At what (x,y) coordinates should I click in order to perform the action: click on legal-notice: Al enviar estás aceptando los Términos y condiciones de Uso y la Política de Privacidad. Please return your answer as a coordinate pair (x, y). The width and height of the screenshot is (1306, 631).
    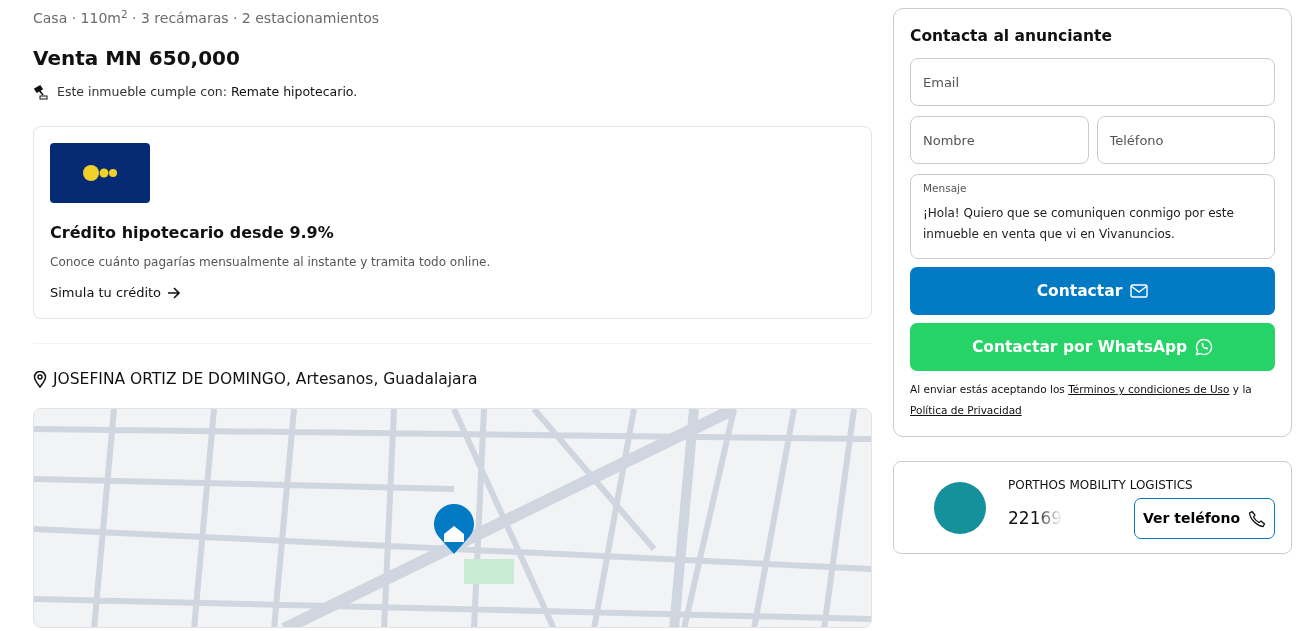
    Looking at the image, I should click on (1081, 400).